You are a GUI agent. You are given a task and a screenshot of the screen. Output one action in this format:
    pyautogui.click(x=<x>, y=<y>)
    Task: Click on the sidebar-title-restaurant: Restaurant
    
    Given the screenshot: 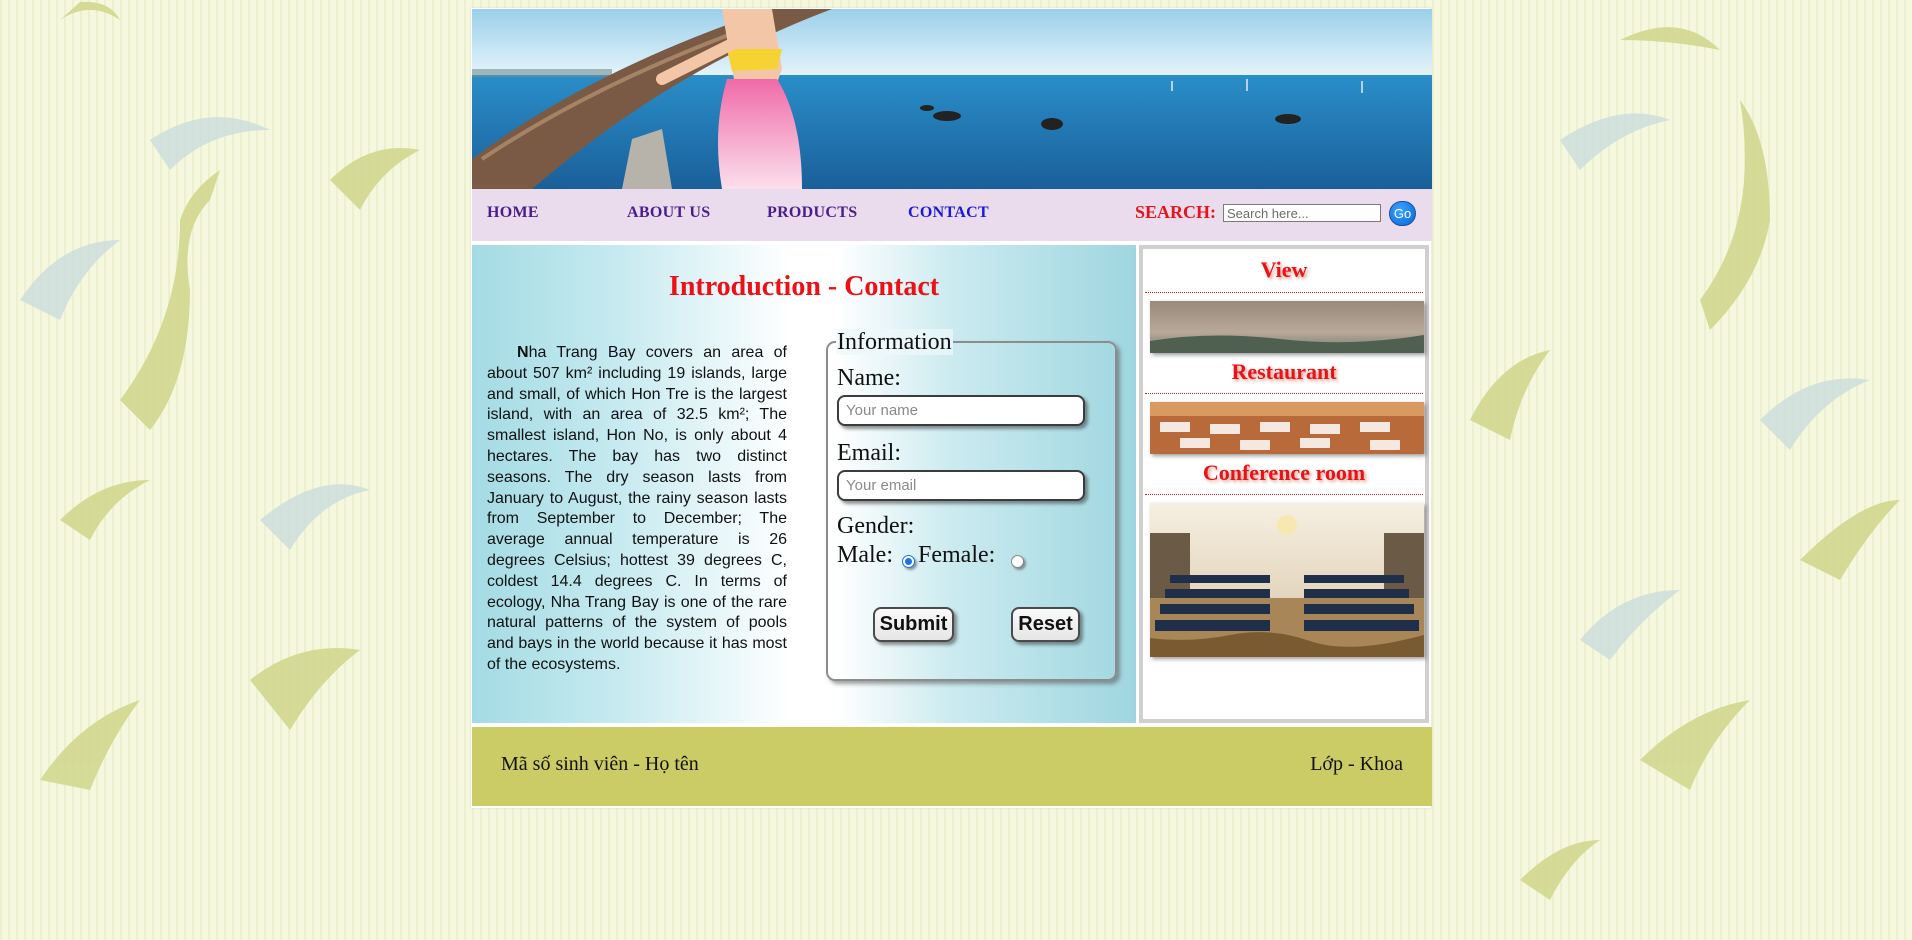 What is the action you would take?
    pyautogui.click(x=1284, y=371)
    